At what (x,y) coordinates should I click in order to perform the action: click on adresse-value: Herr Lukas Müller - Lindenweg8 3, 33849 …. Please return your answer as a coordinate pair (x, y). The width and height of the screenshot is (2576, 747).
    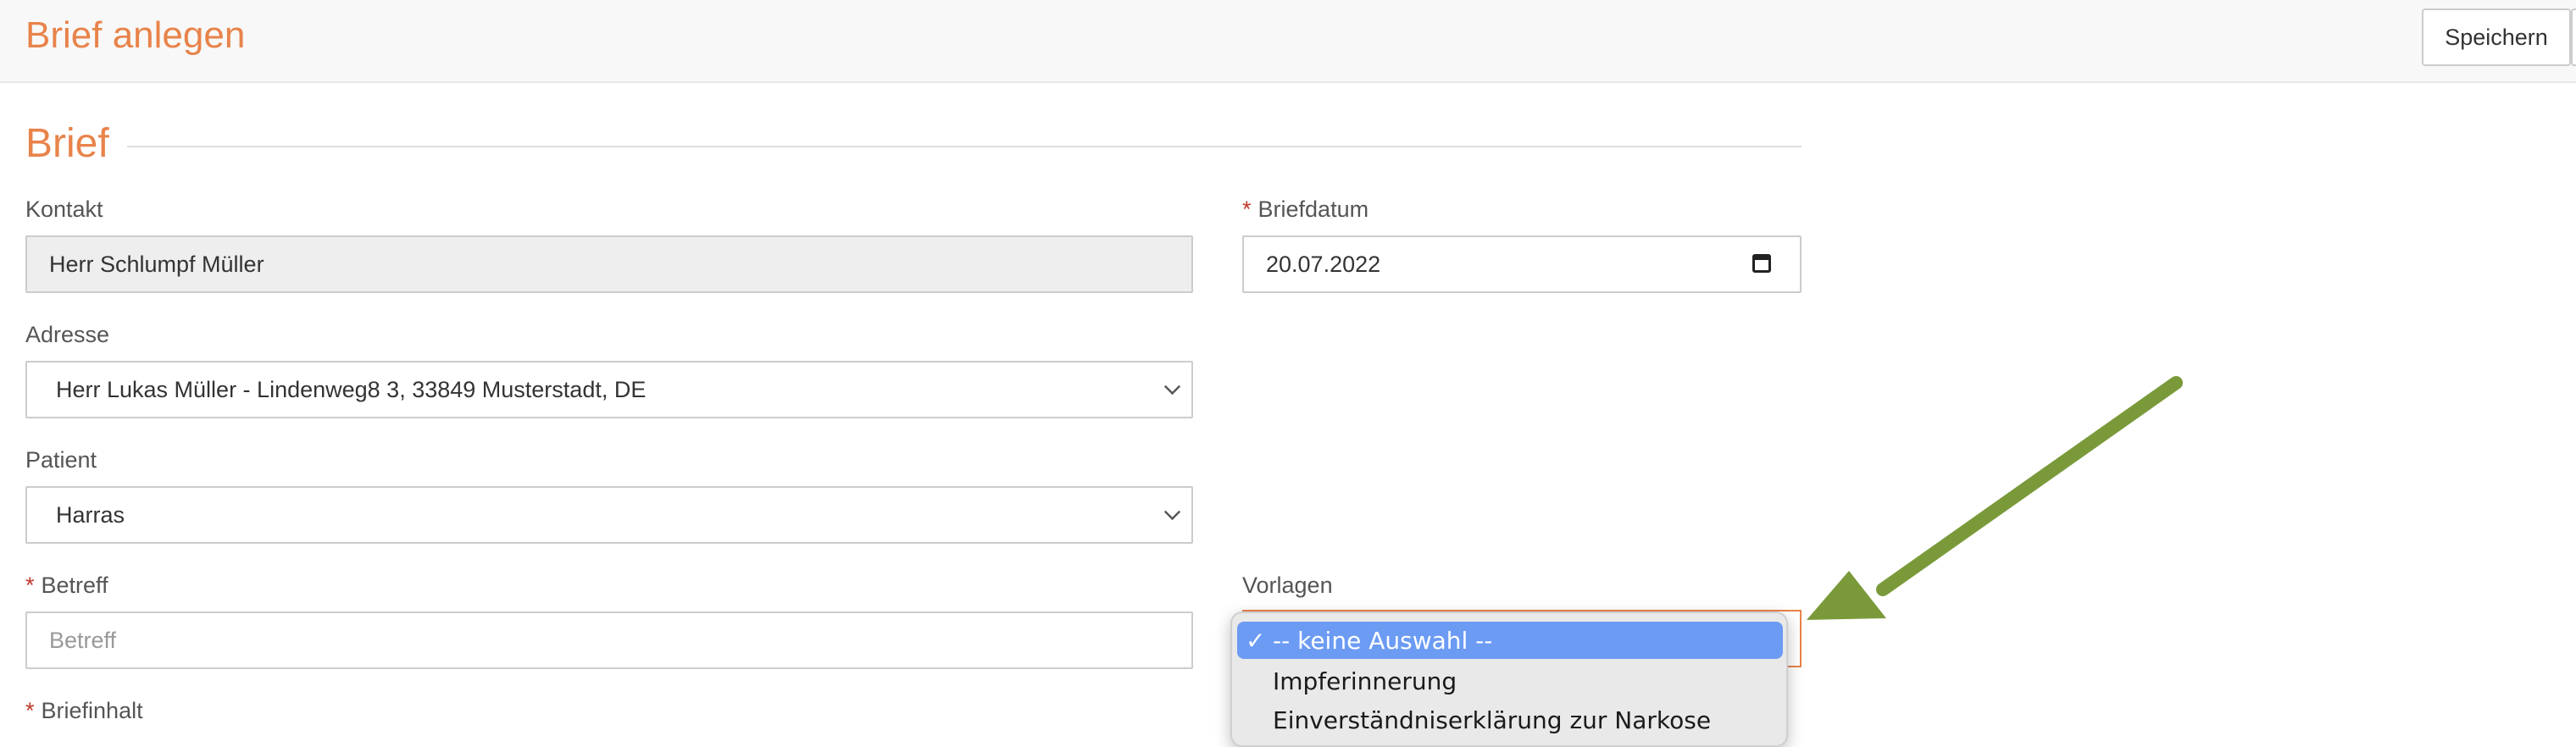
    Looking at the image, I should click on (351, 389).